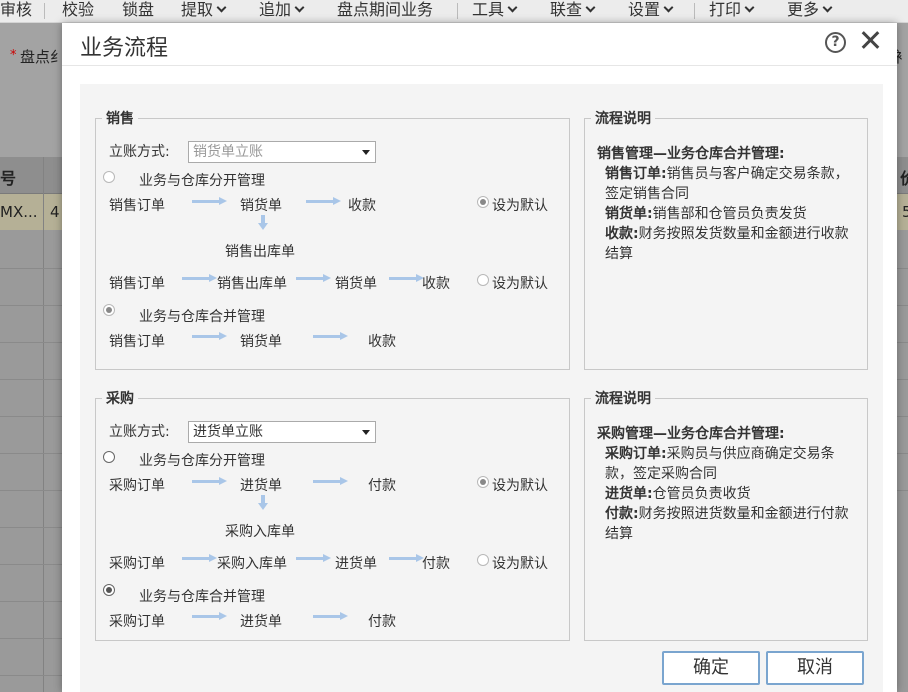 This screenshot has height=692, width=908. What do you see at coordinates (16, 11) in the screenshot?
I see `menu-audit: 审核` at bounding box center [16, 11].